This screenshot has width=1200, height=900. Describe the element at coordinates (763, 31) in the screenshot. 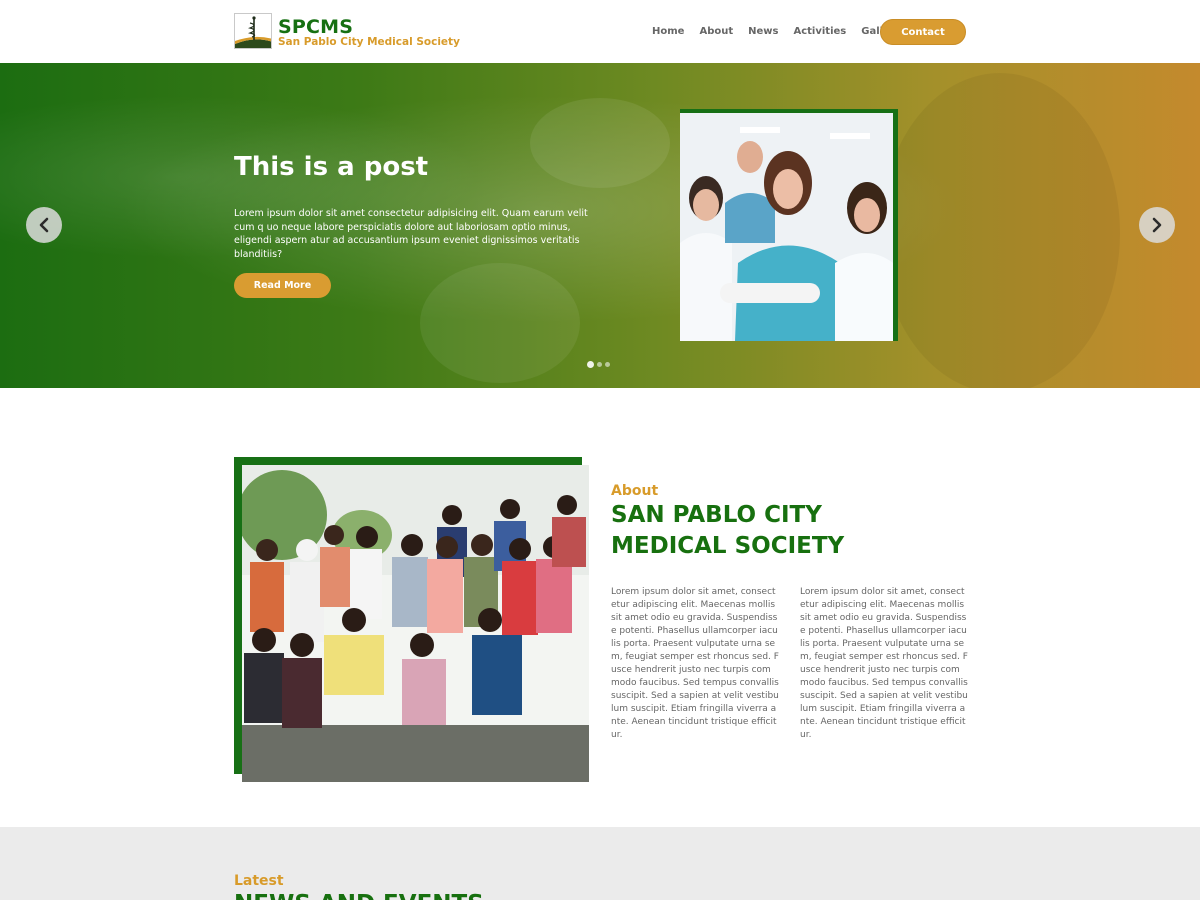

I see `nav-news: News` at that location.